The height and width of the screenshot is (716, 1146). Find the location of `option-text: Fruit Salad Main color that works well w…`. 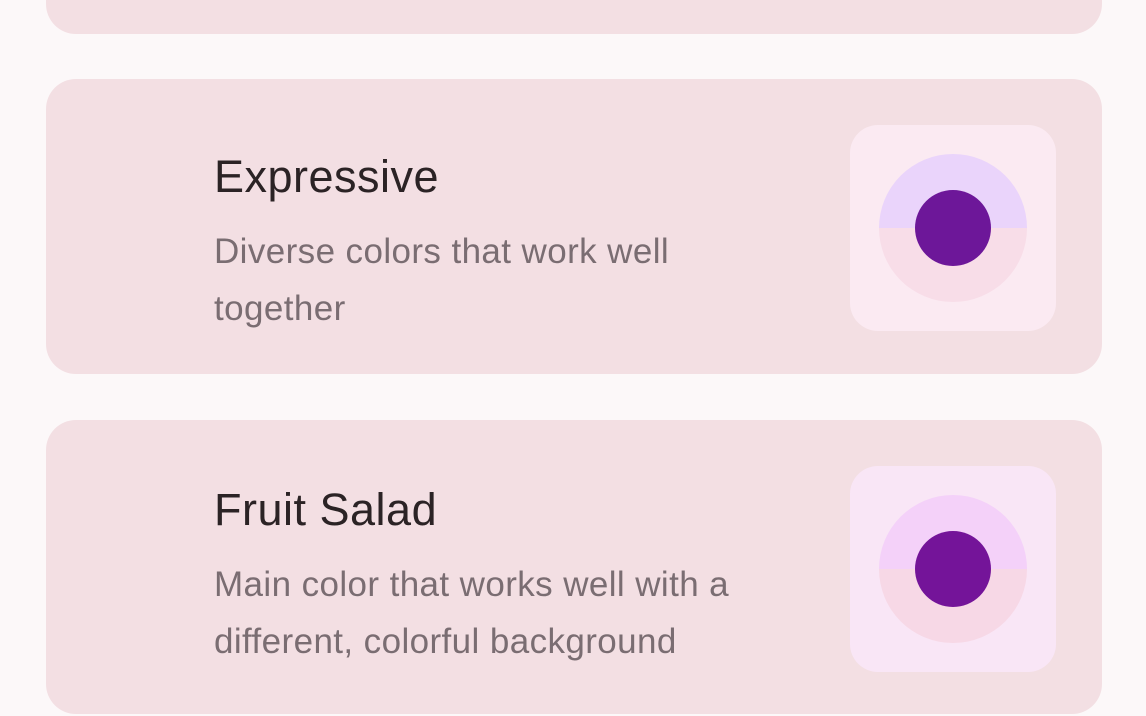

option-text: Fruit Salad Main color that works well w… is located at coordinates (508, 576).